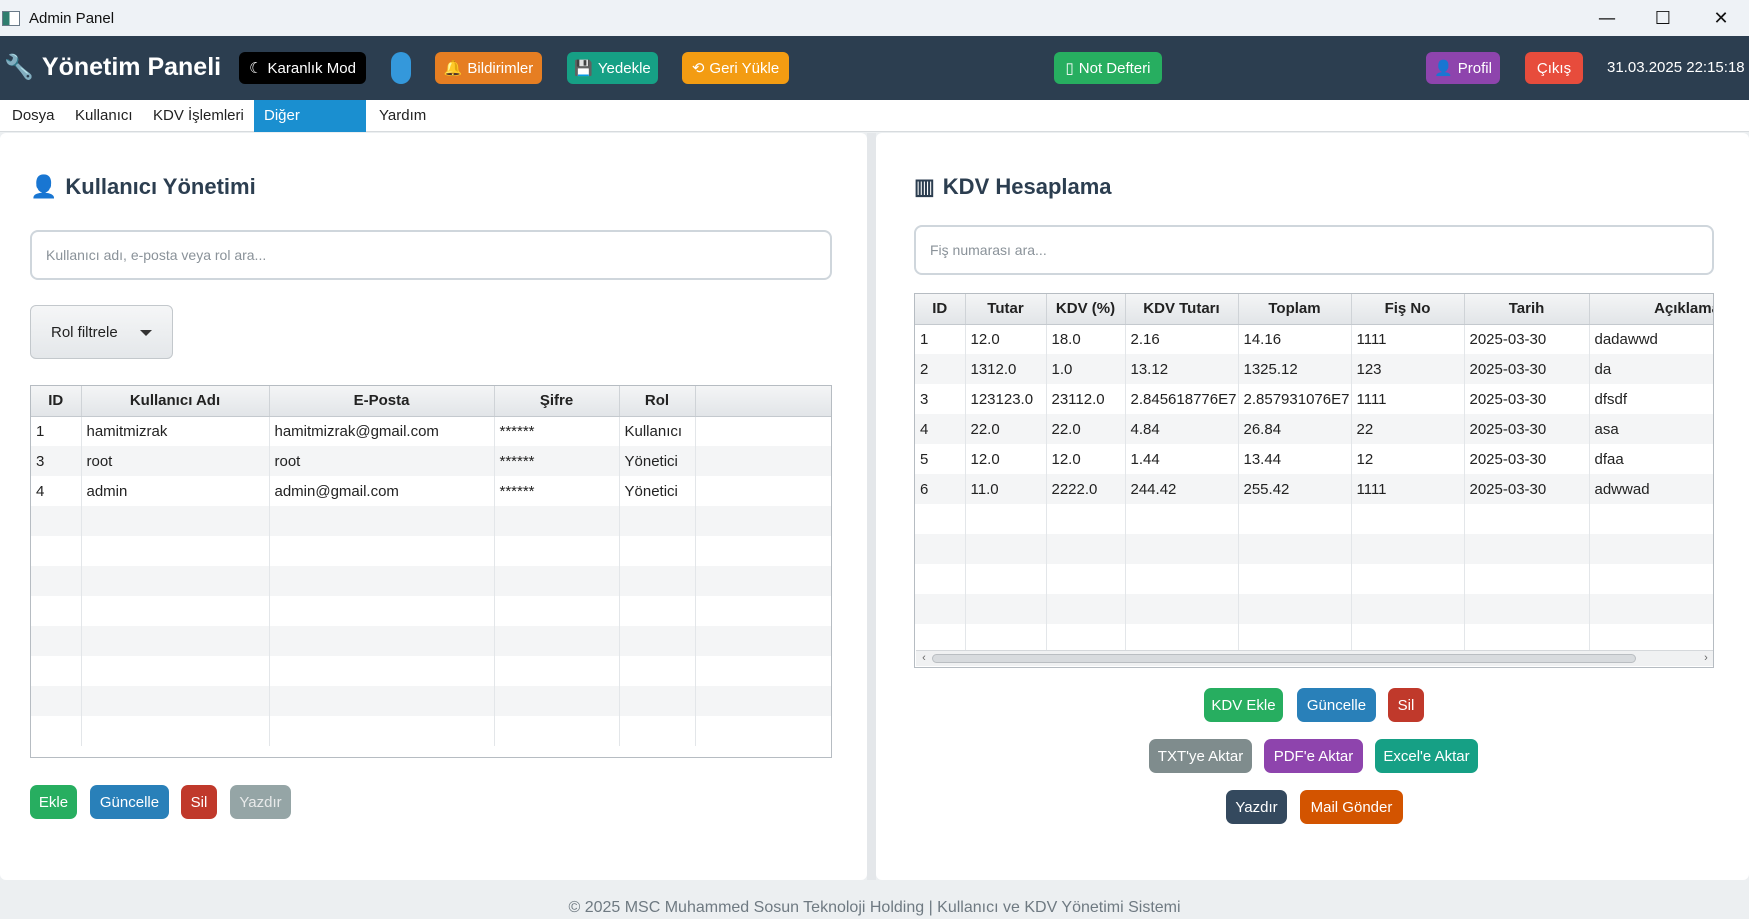  What do you see at coordinates (940, 429) in the screenshot?
I see `kdv-table-cell: 4` at bounding box center [940, 429].